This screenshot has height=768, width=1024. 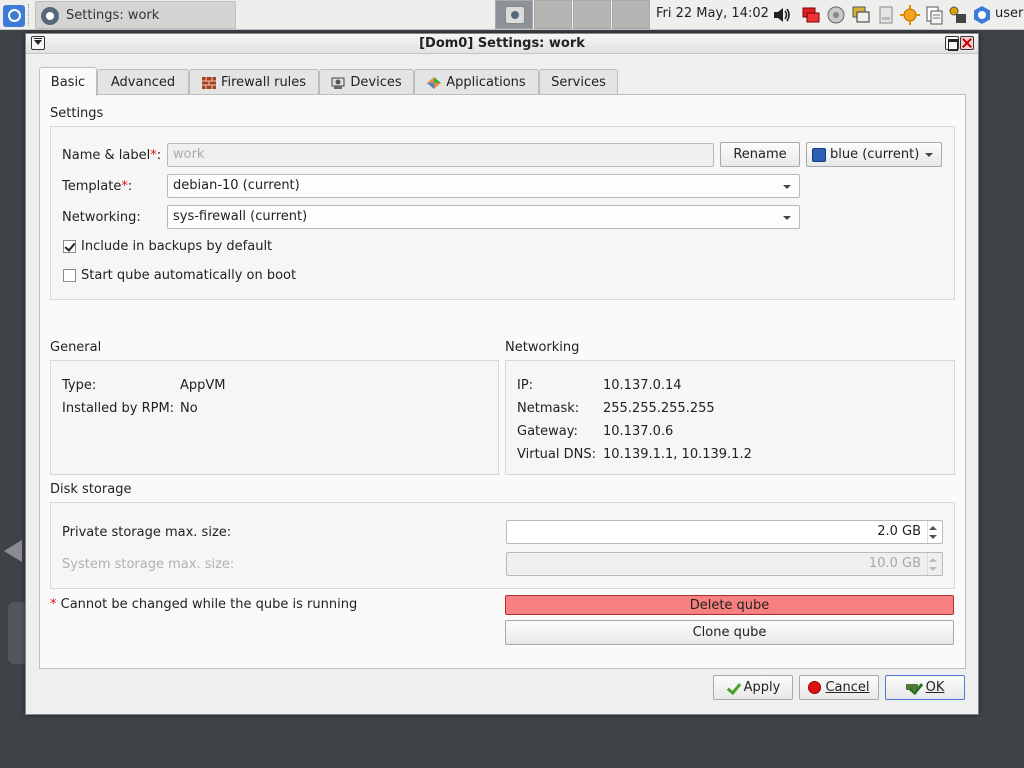 What do you see at coordinates (147, 532) in the screenshot?
I see `private-storage-label: Private storage max. size:` at bounding box center [147, 532].